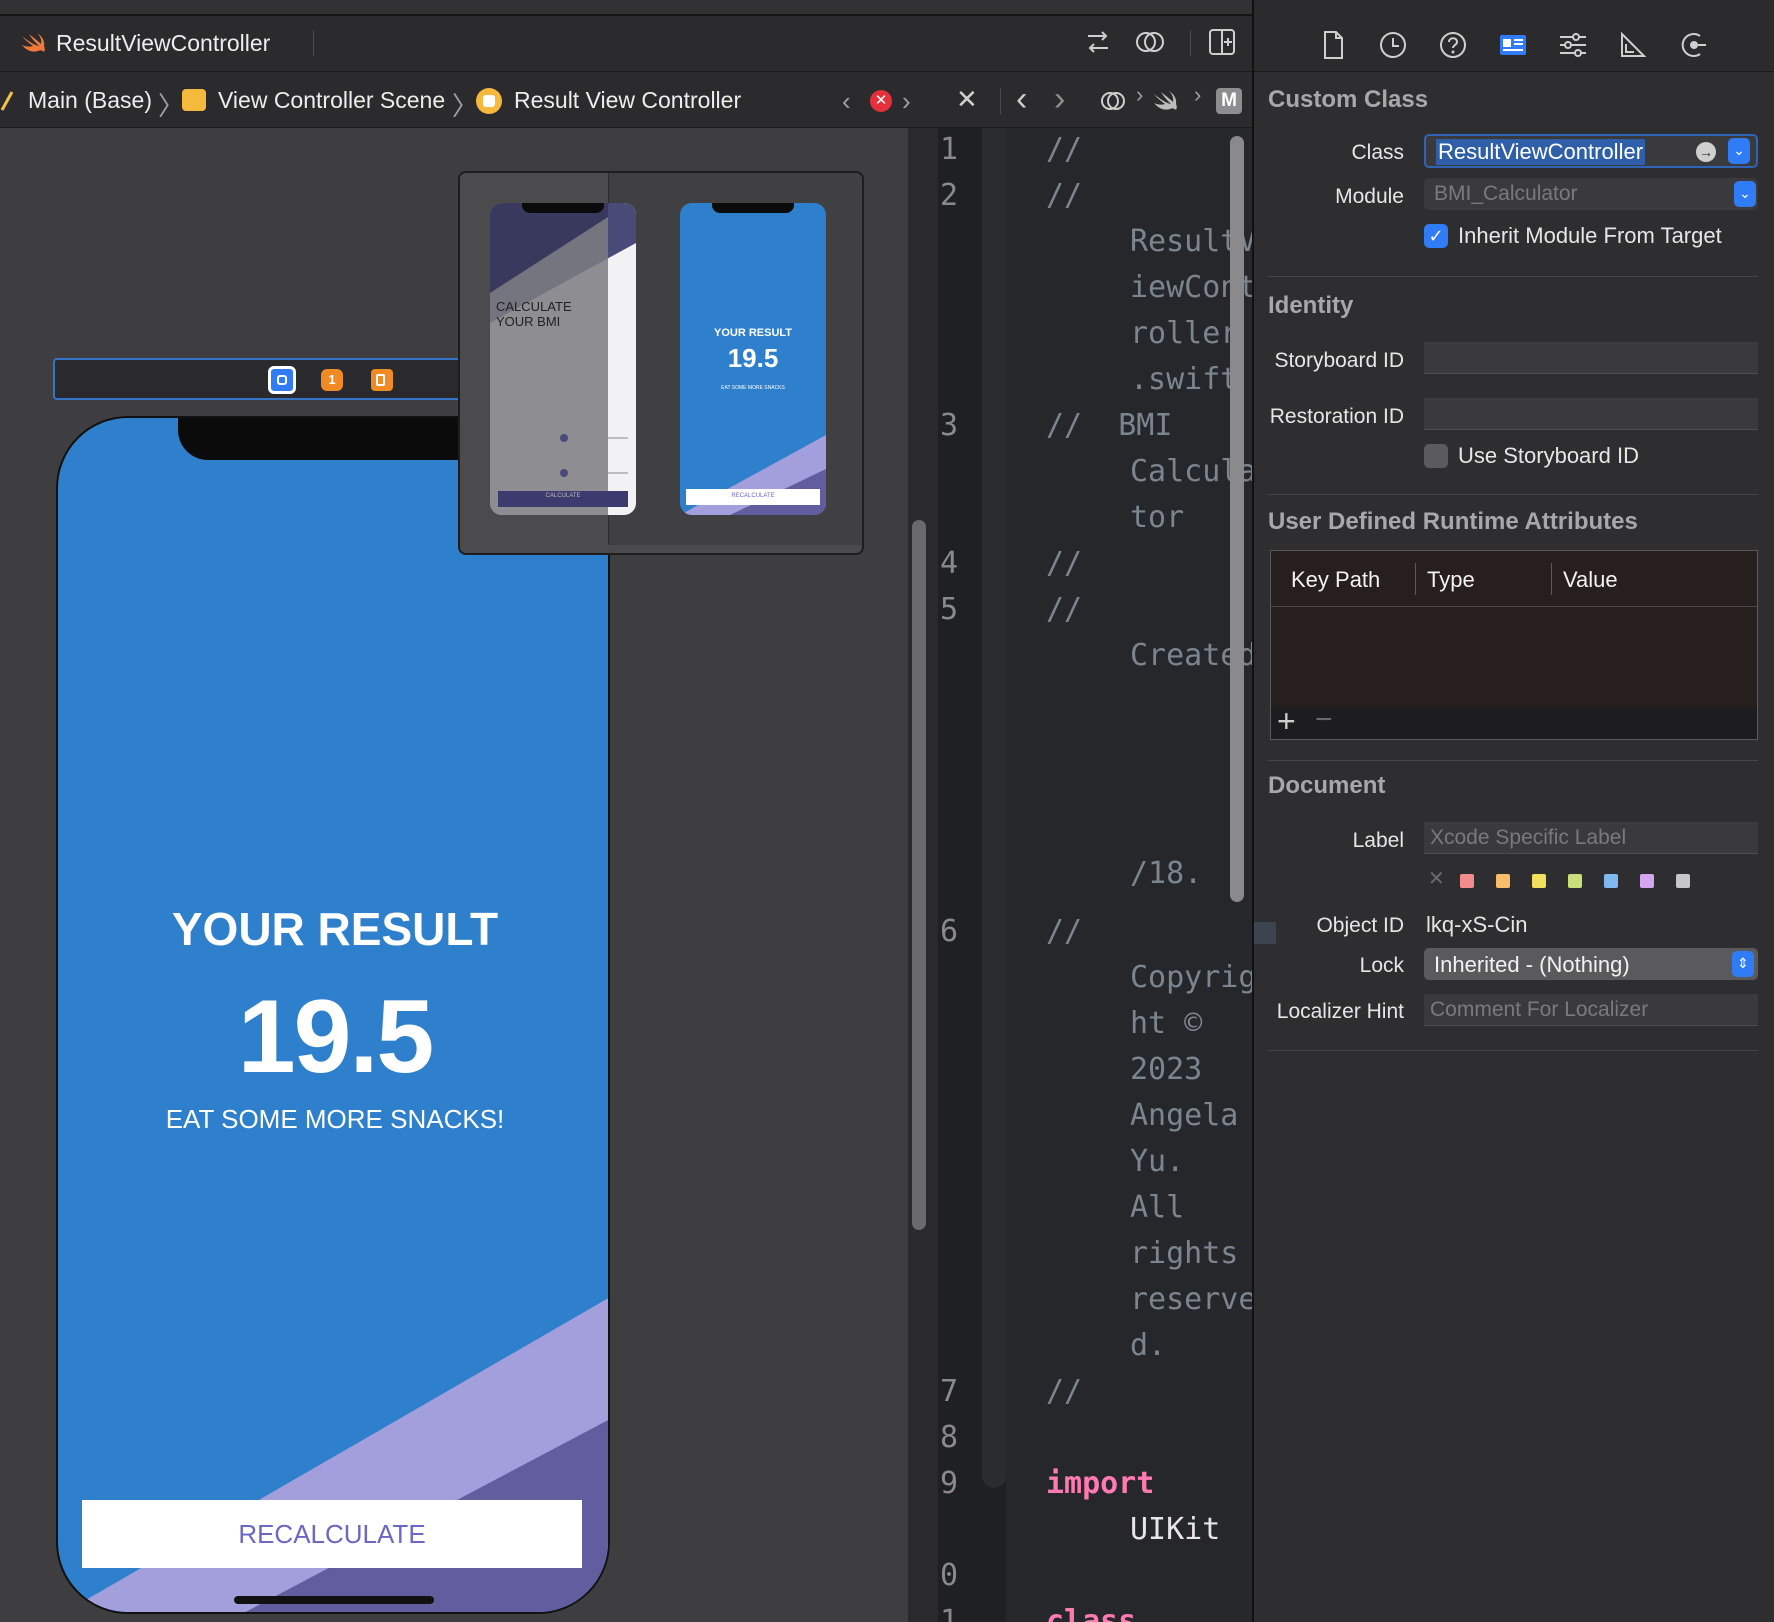 Image resolution: width=1774 pixels, height=1622 pixels. I want to click on lock-value: Inherited - (Nothing), so click(1532, 965).